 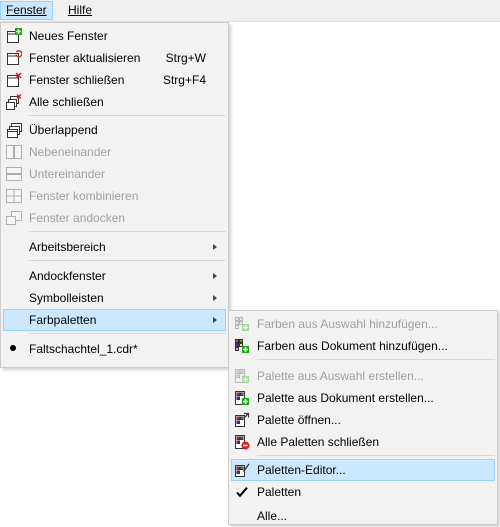 I want to click on menu-item-symbolleisten: Symbolleisten, so click(x=114, y=298).